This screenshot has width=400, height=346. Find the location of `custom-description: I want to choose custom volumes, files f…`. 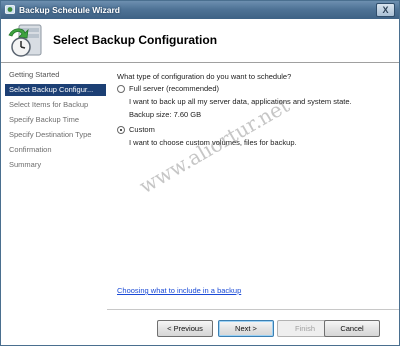

custom-description: I want to choose custom volumes, files f… is located at coordinates (213, 142).